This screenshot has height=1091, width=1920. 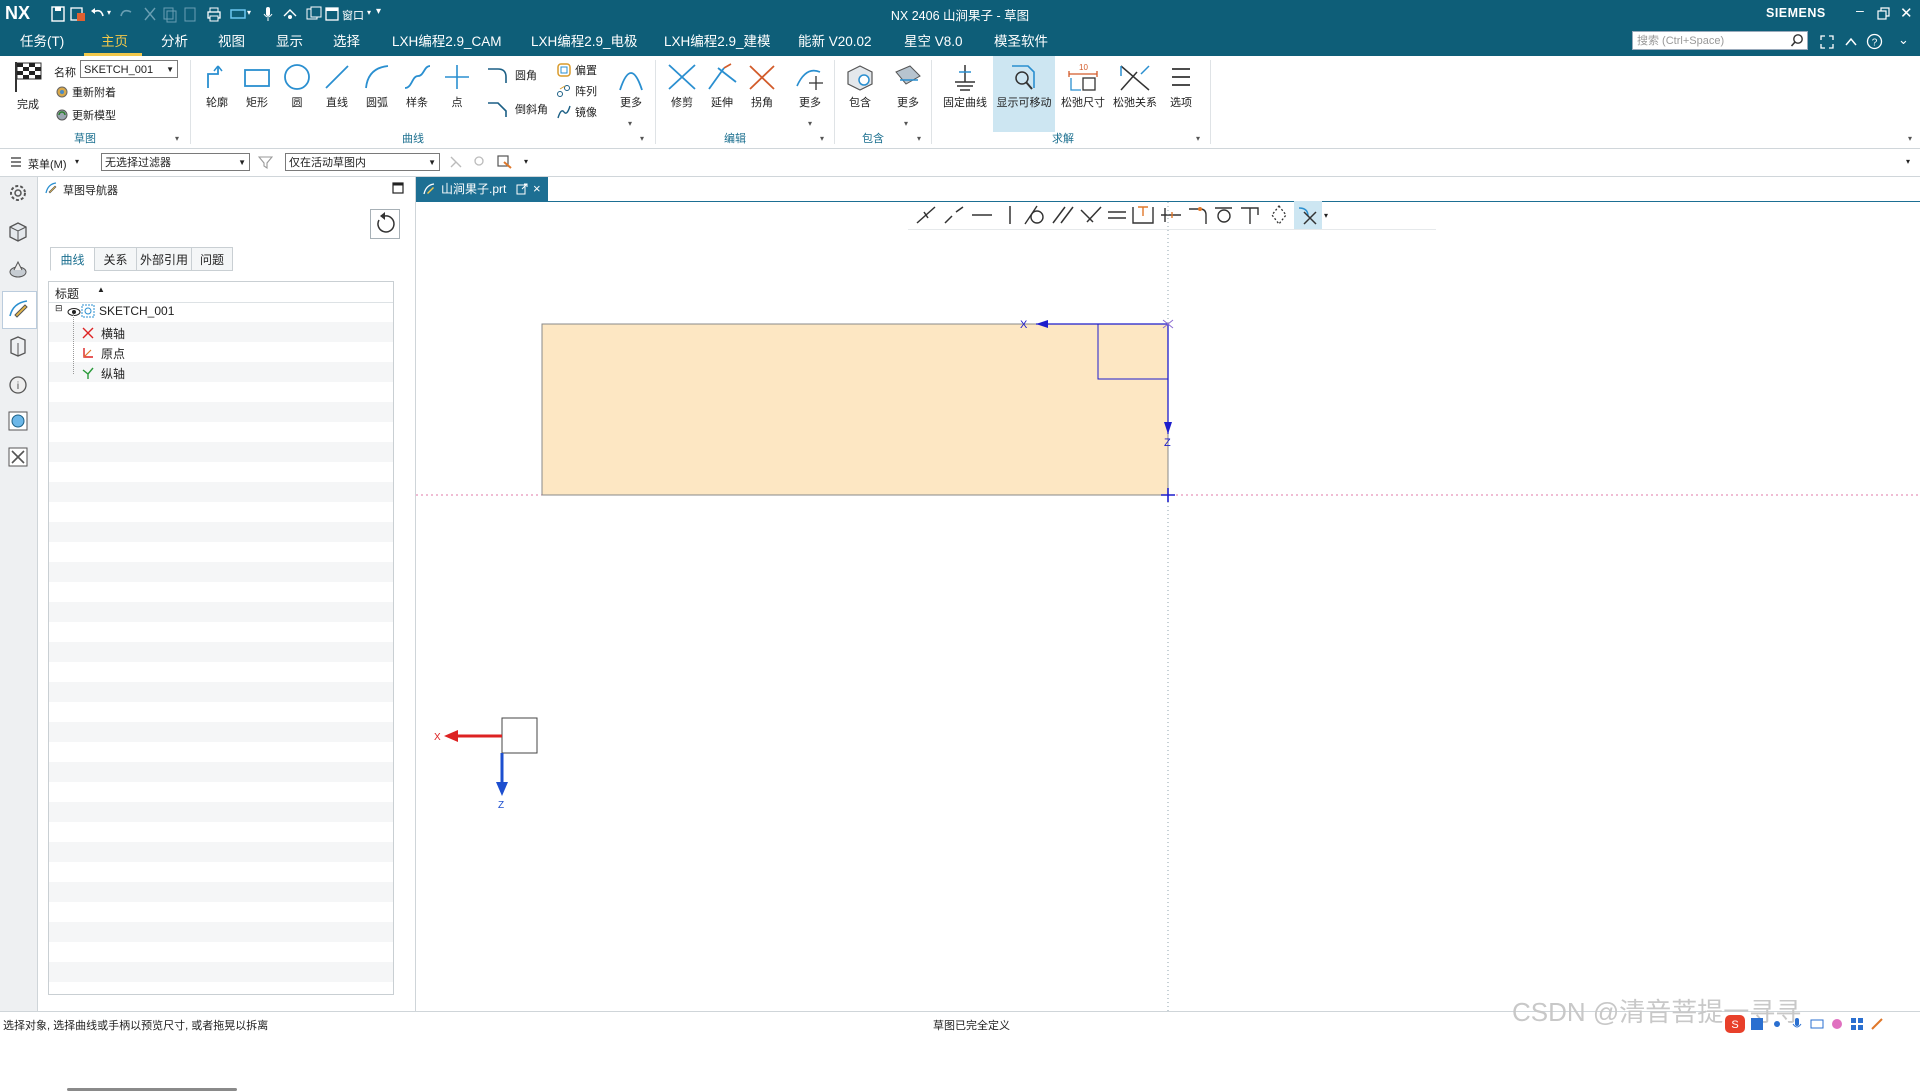 I want to click on filterbar-options-icon: ▾, so click(x=1908, y=161).